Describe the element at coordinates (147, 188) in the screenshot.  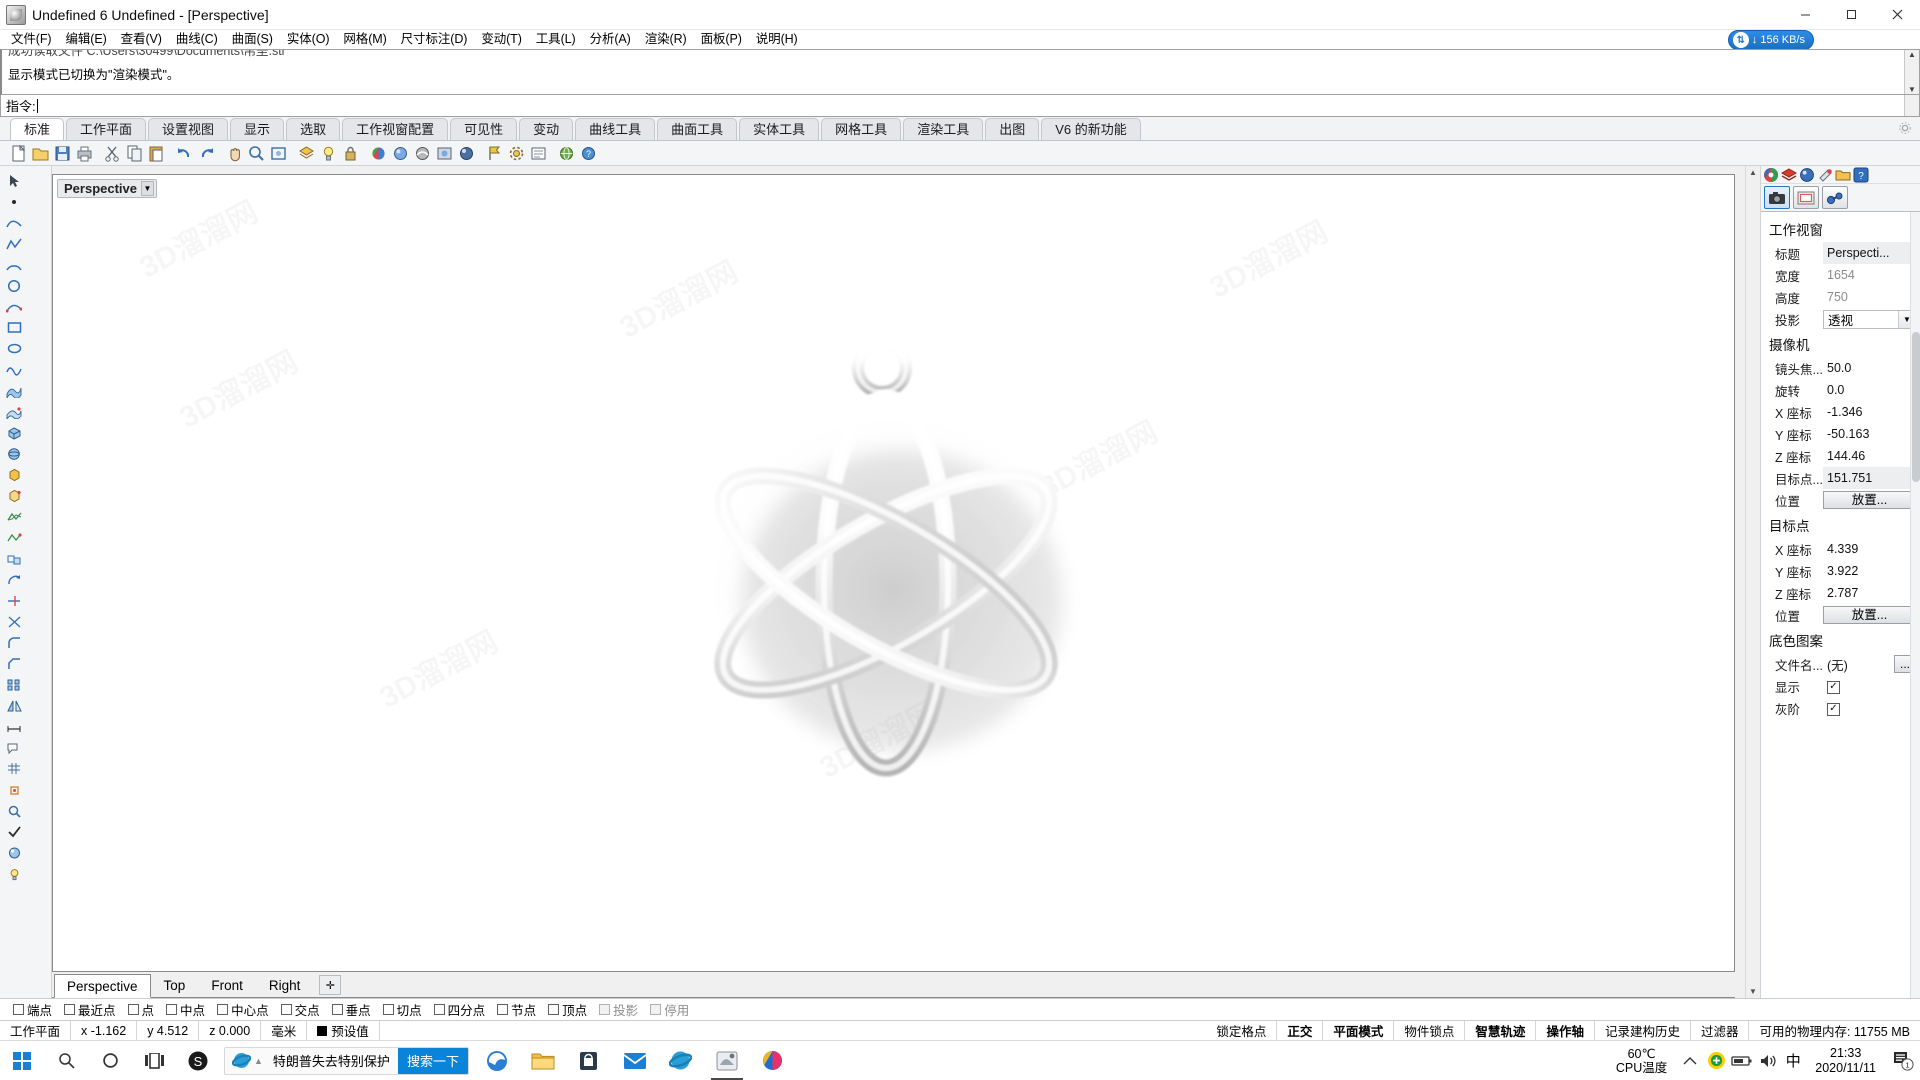
I see `chevron-down-icon: ▼` at that location.